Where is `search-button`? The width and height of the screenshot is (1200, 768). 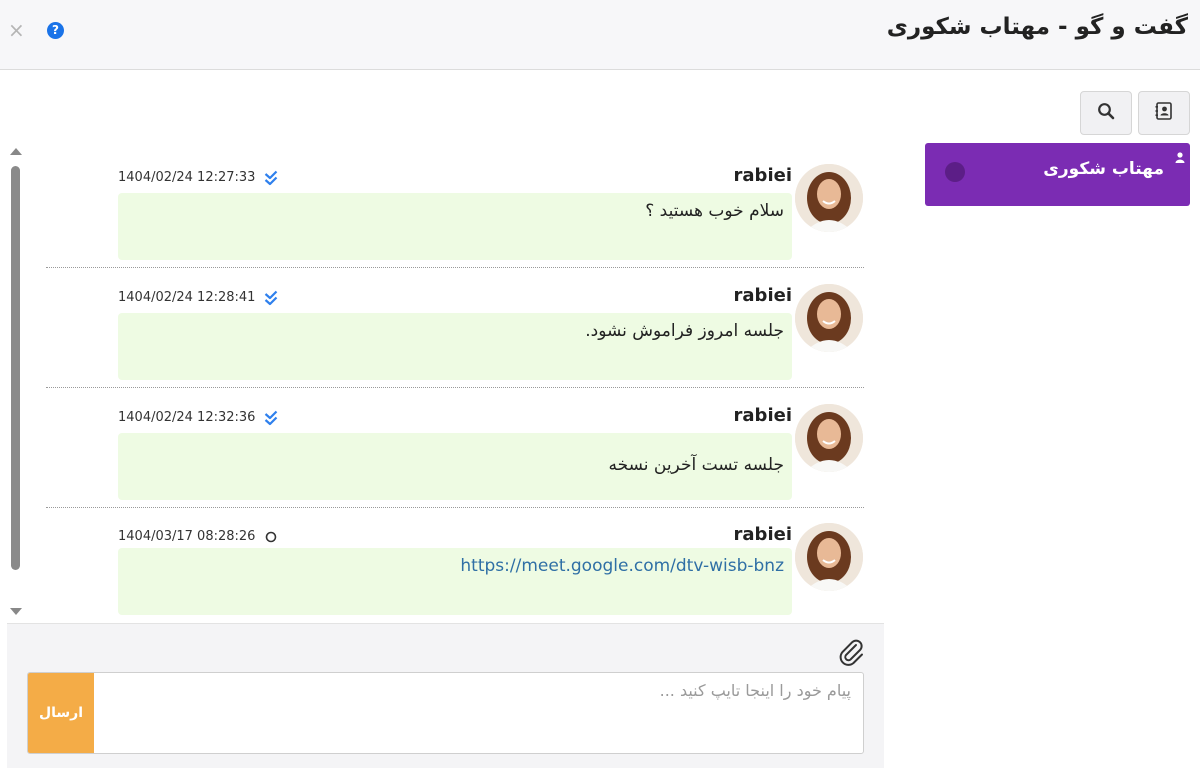 search-button is located at coordinates (1106, 113).